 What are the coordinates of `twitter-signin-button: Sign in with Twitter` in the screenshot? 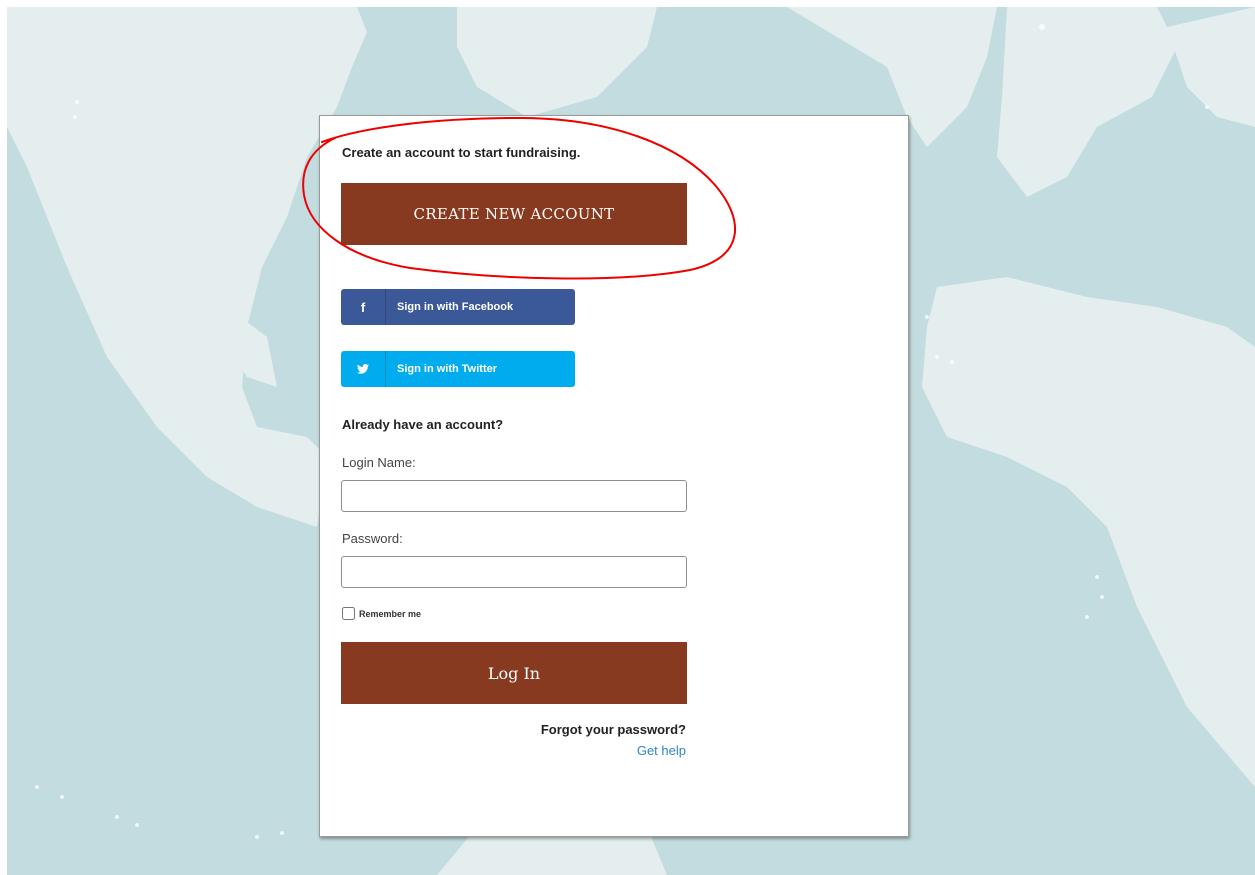 It's located at (458, 369).